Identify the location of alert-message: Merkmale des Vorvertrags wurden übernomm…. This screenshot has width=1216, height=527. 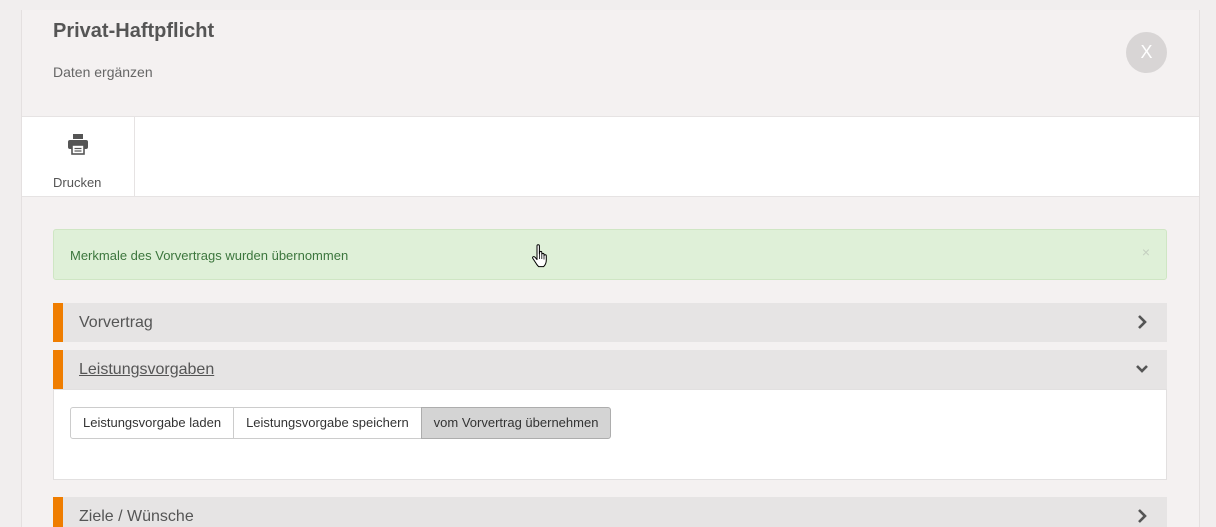
(209, 255).